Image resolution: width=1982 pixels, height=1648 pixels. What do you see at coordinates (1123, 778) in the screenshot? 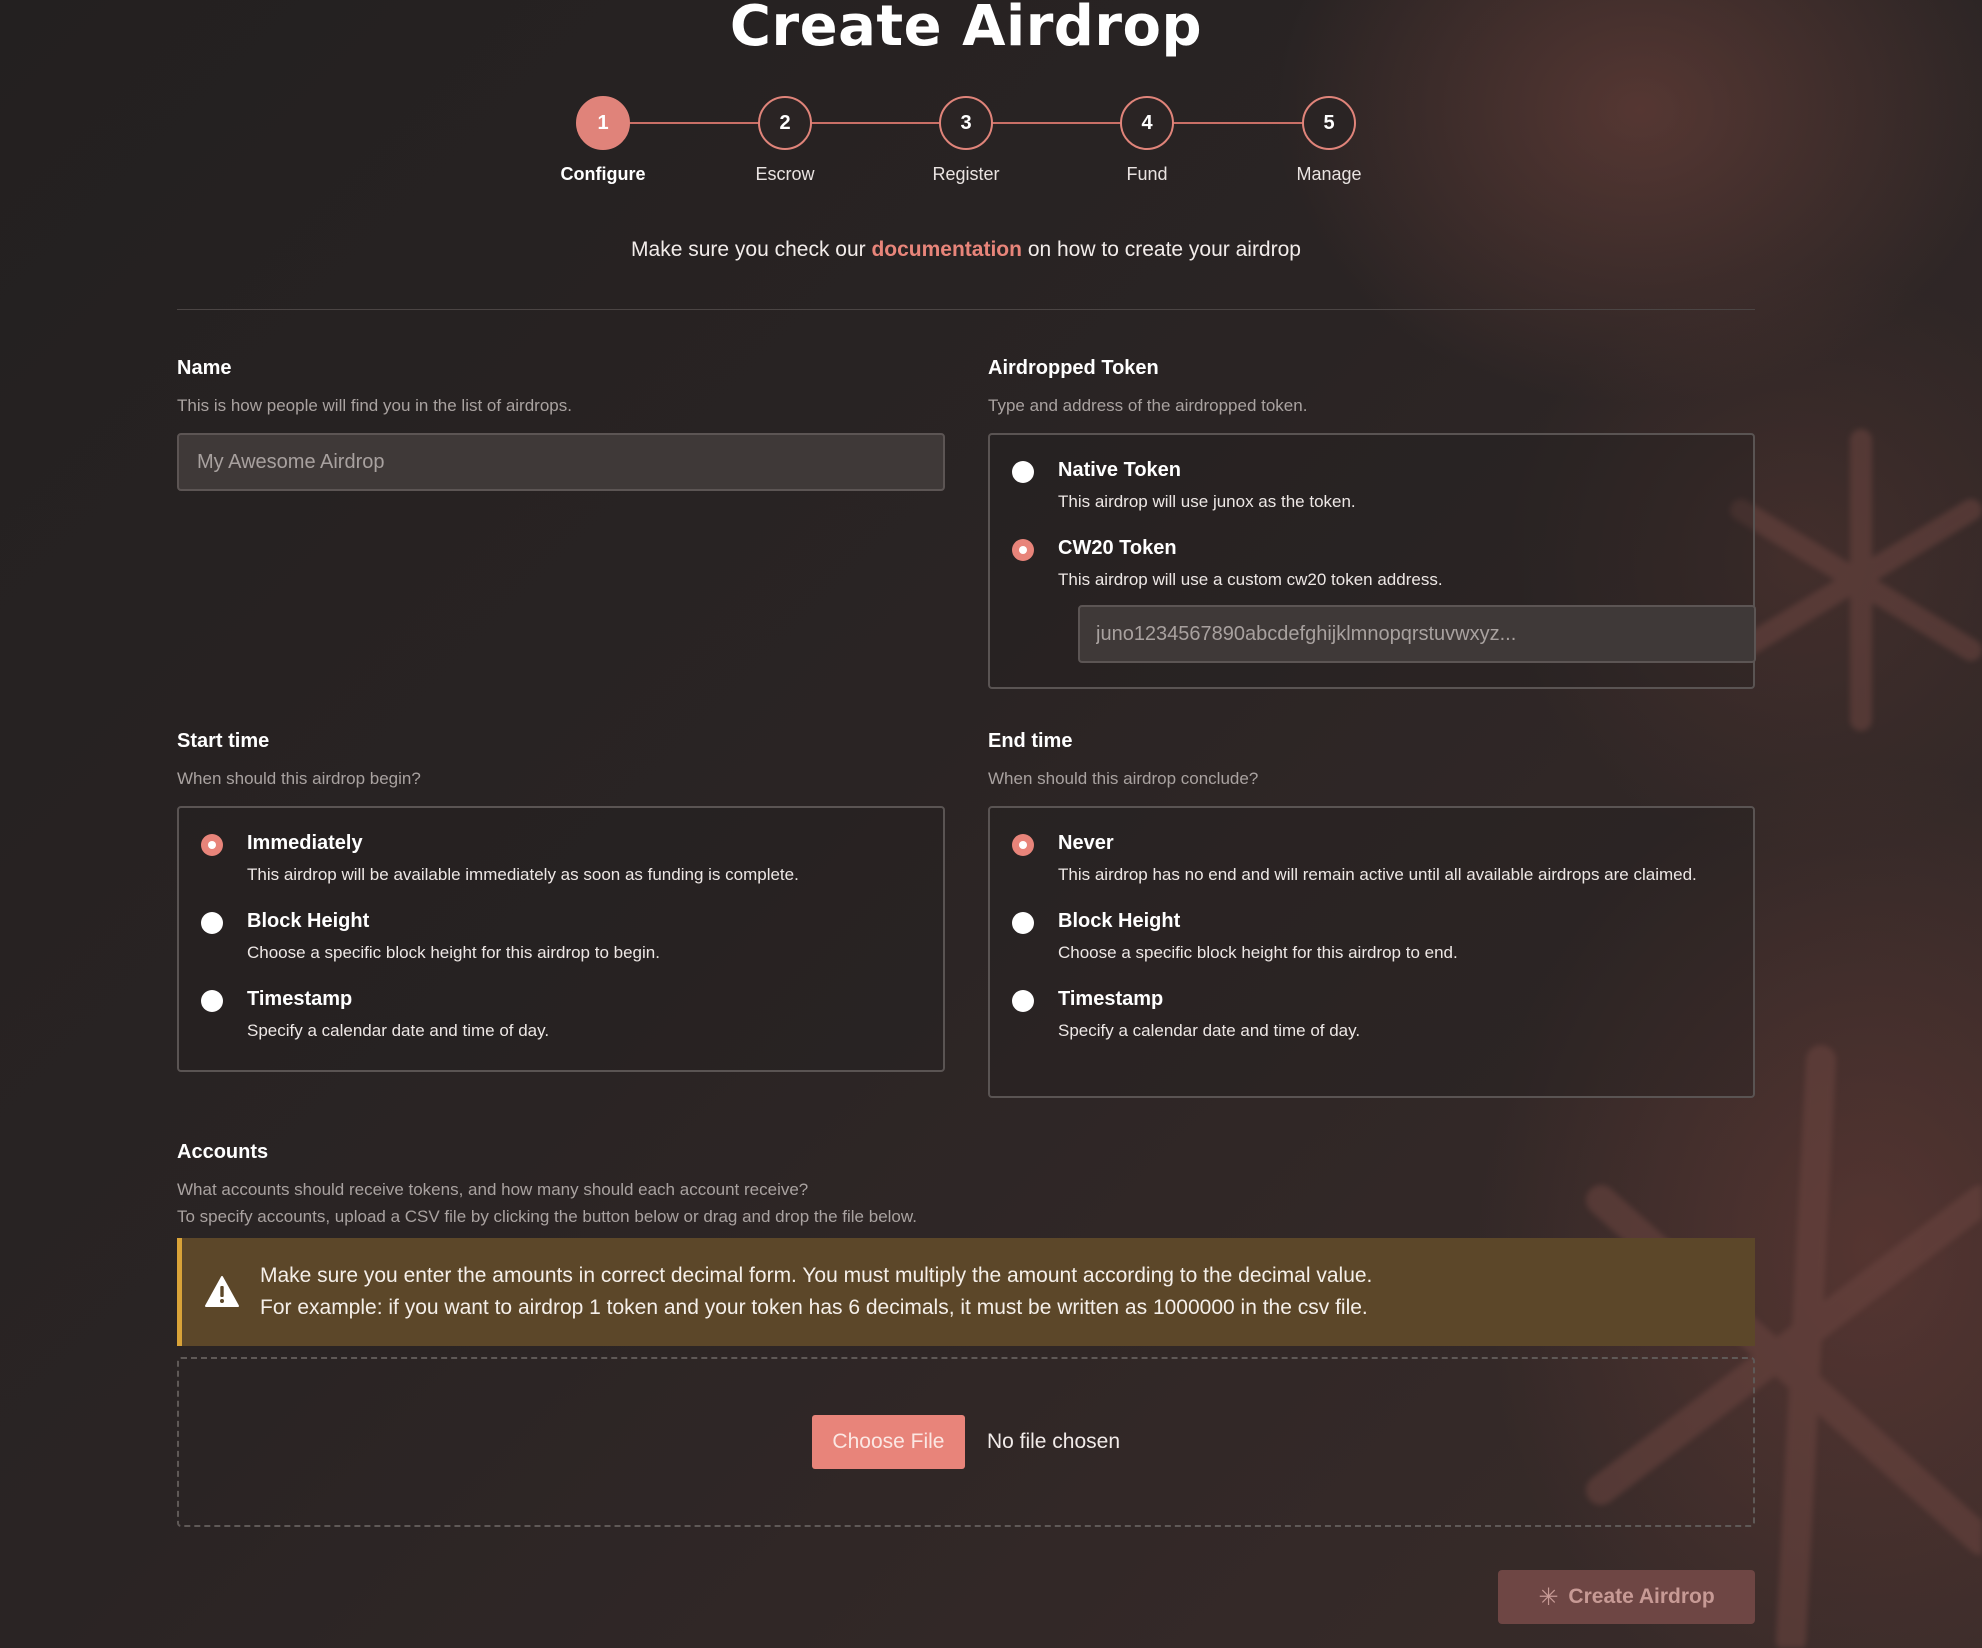
I see `end-time-description: When should this airdrop conclude?` at bounding box center [1123, 778].